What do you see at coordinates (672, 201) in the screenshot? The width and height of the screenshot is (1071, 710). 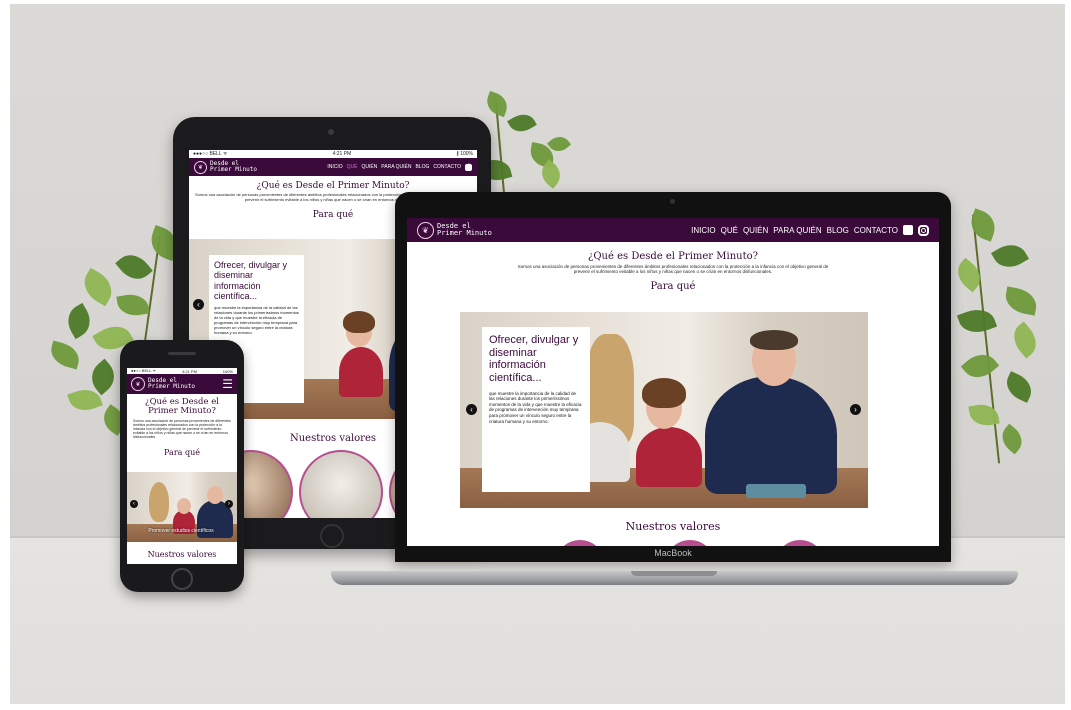 I see `laptop-camera` at bounding box center [672, 201].